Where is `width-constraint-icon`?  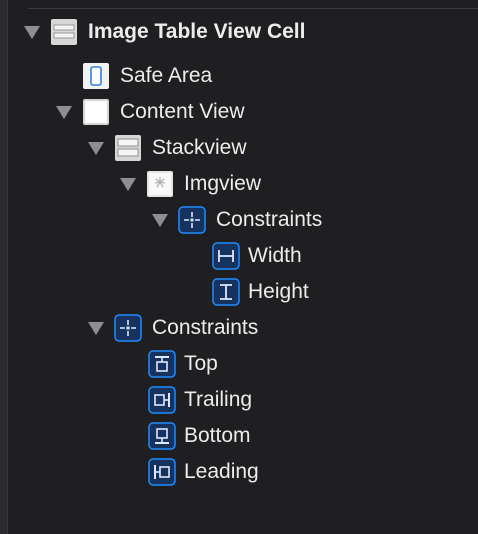 width-constraint-icon is located at coordinates (226, 256).